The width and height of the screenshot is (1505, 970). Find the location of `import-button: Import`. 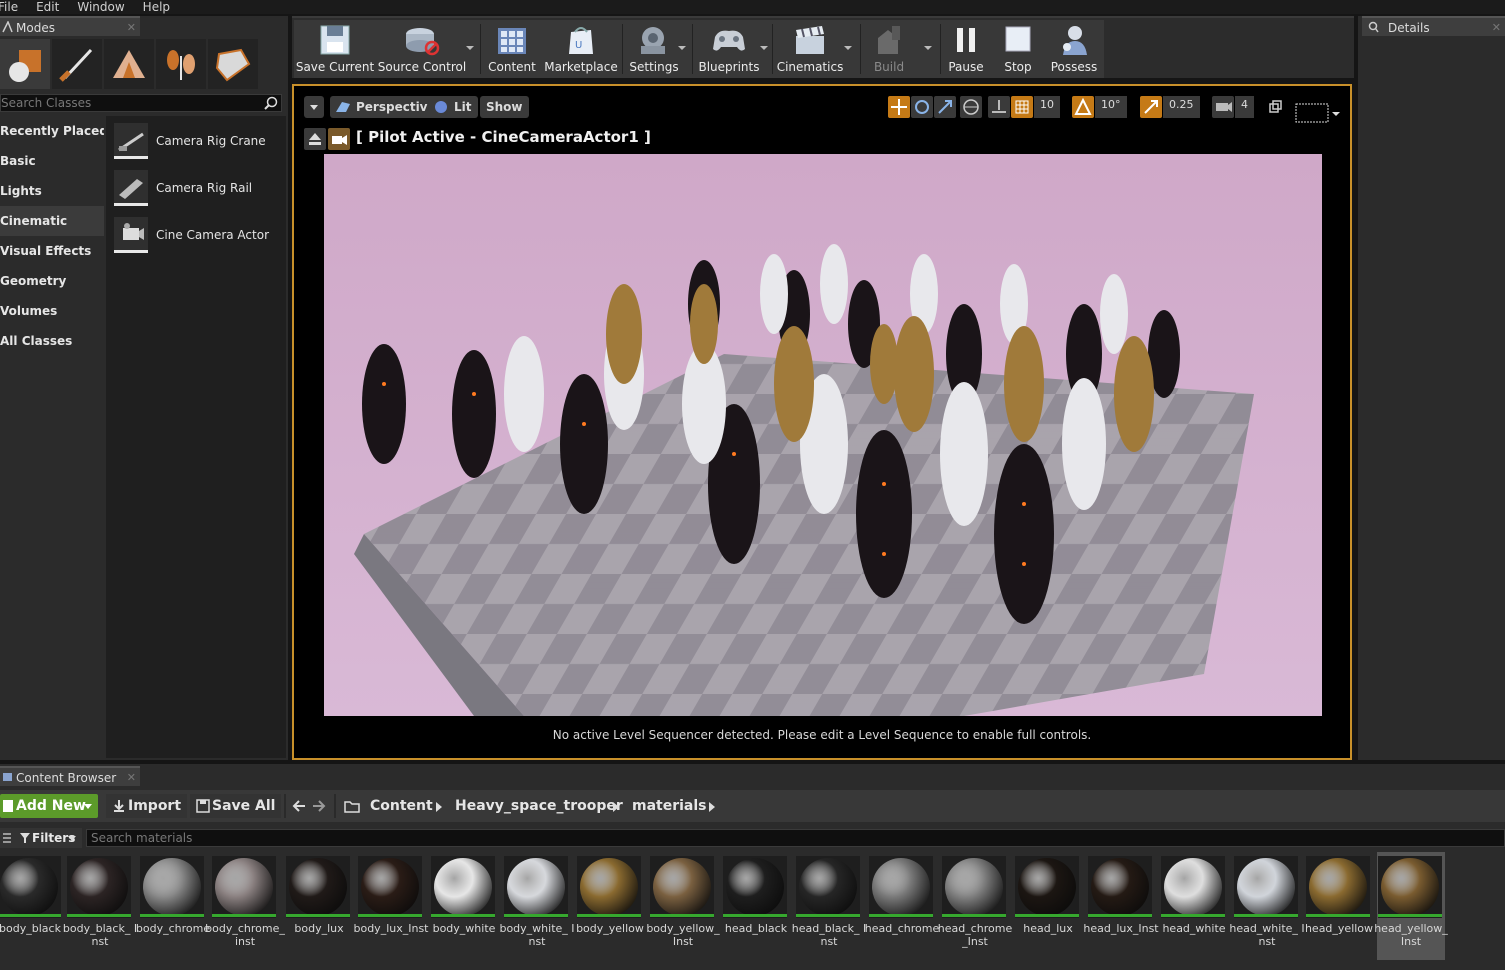

import-button: Import is located at coordinates (147, 806).